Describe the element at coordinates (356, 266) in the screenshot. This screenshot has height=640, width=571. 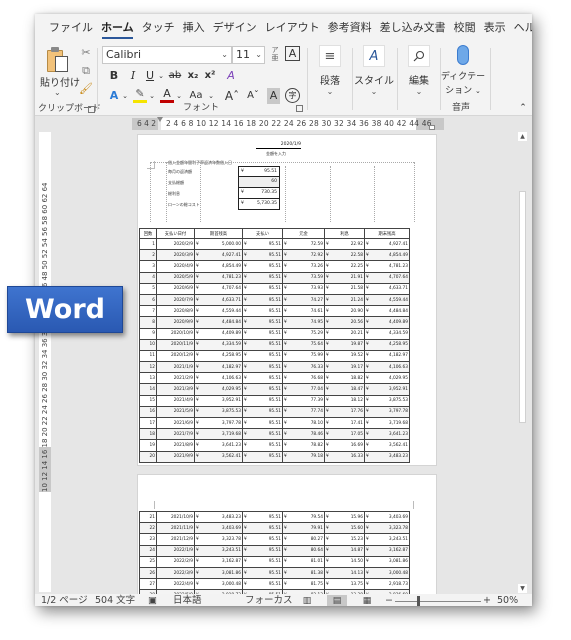
I see `cell-value: 22.25` at that location.